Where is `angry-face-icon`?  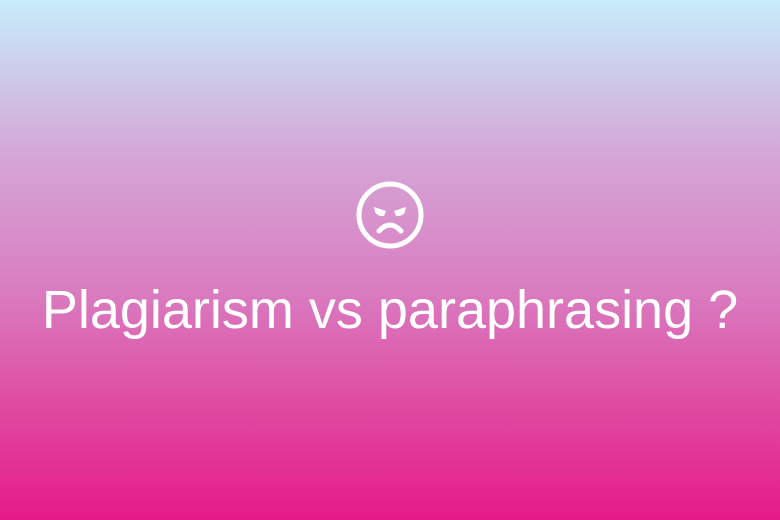 angry-face-icon is located at coordinates (390, 215).